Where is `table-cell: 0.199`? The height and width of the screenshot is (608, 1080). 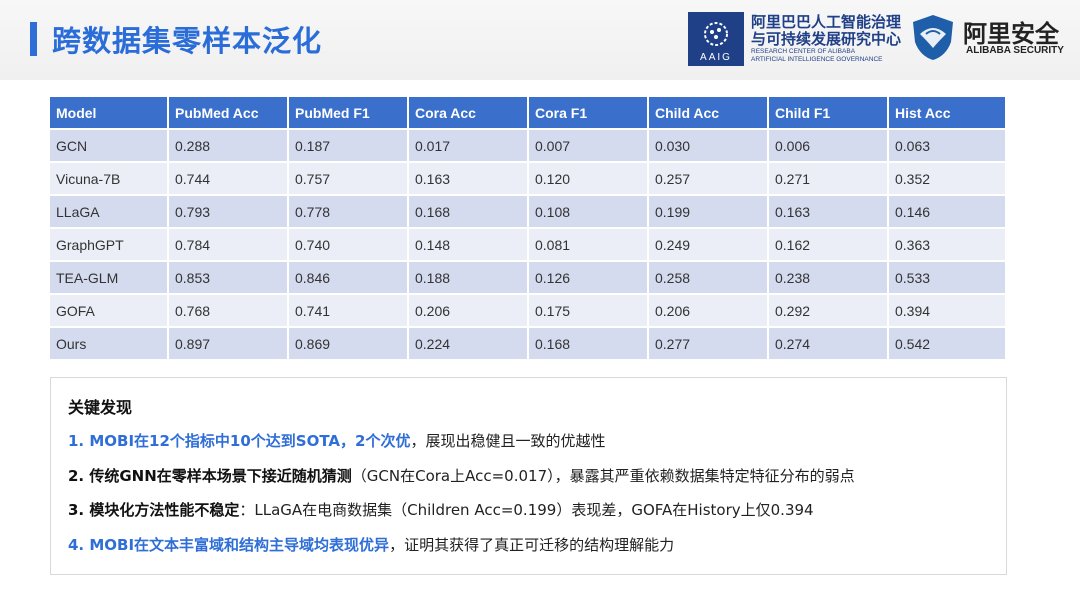
table-cell: 0.199 is located at coordinates (708, 211).